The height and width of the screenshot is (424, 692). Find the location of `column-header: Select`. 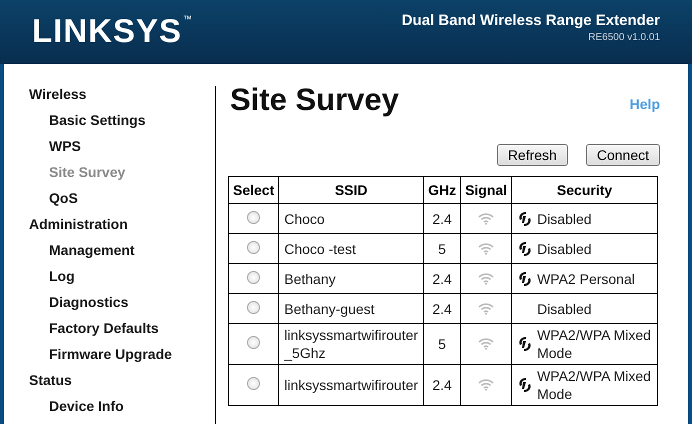

column-header: Select is located at coordinates (253, 190).